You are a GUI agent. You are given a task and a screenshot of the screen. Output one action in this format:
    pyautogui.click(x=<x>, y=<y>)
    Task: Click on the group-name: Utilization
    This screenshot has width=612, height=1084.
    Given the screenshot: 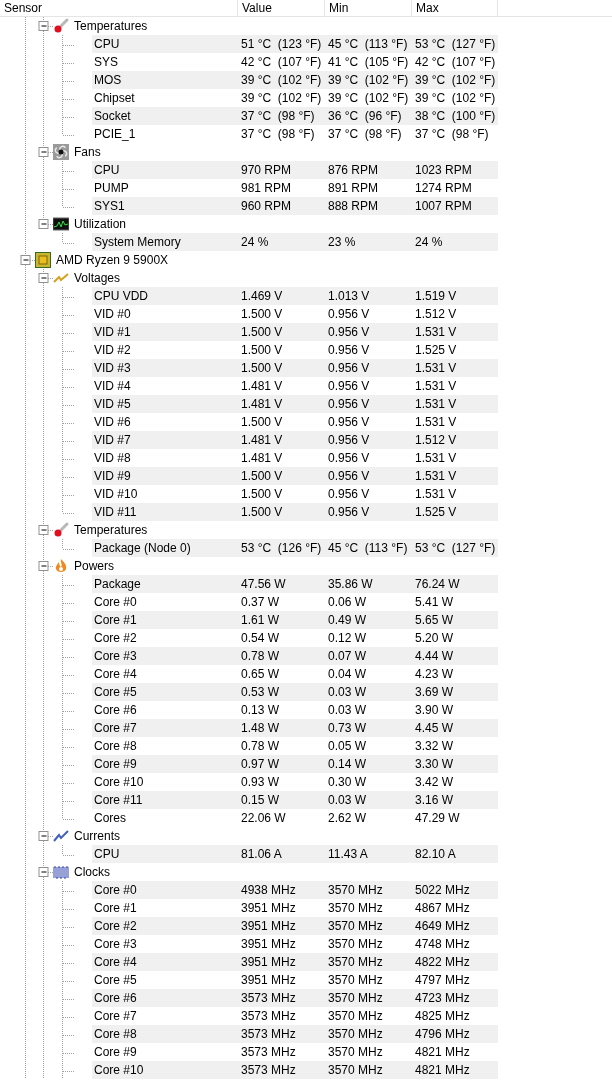 What is the action you would take?
    pyautogui.click(x=100, y=224)
    